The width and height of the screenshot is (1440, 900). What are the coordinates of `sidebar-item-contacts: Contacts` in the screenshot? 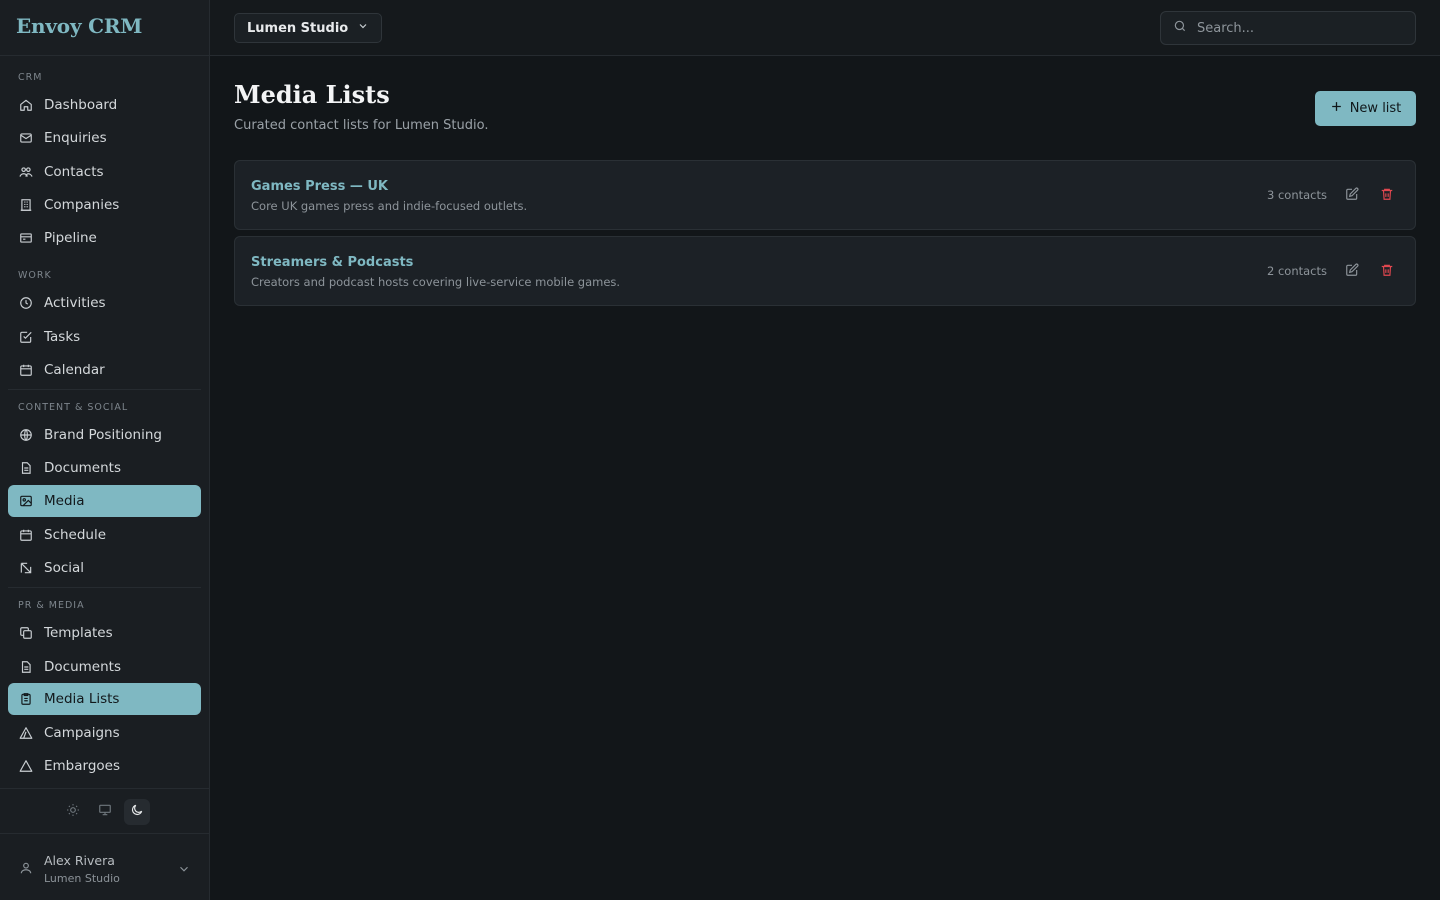 It's located at (104, 172).